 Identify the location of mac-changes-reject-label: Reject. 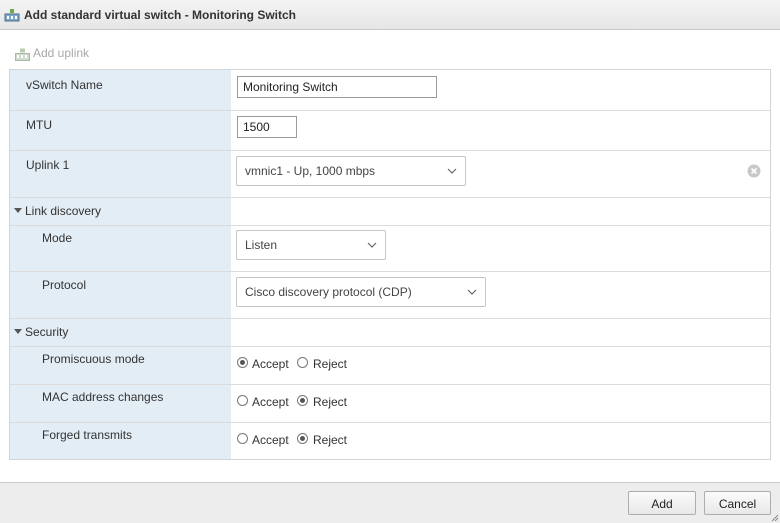
(330, 402).